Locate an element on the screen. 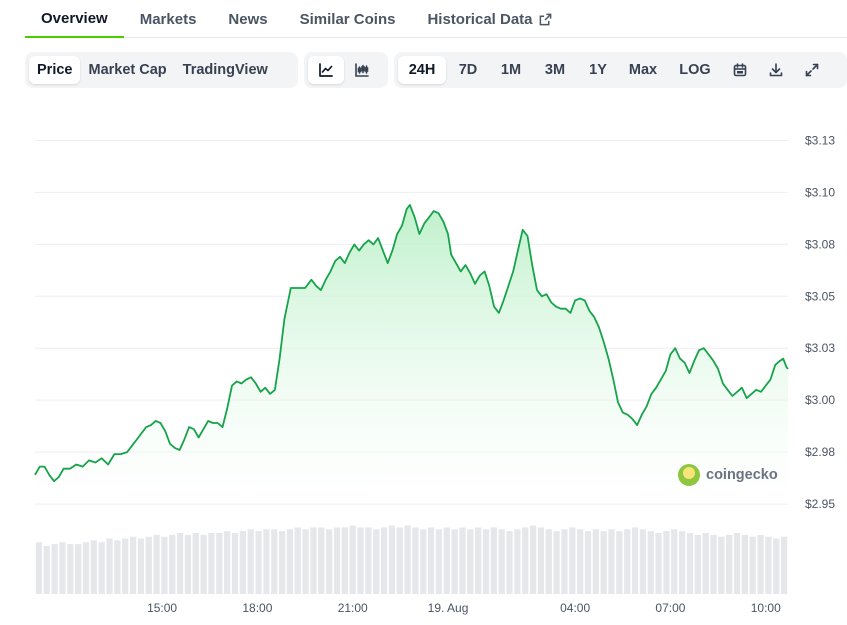  x-tick-label: 15:00 is located at coordinates (162, 608).